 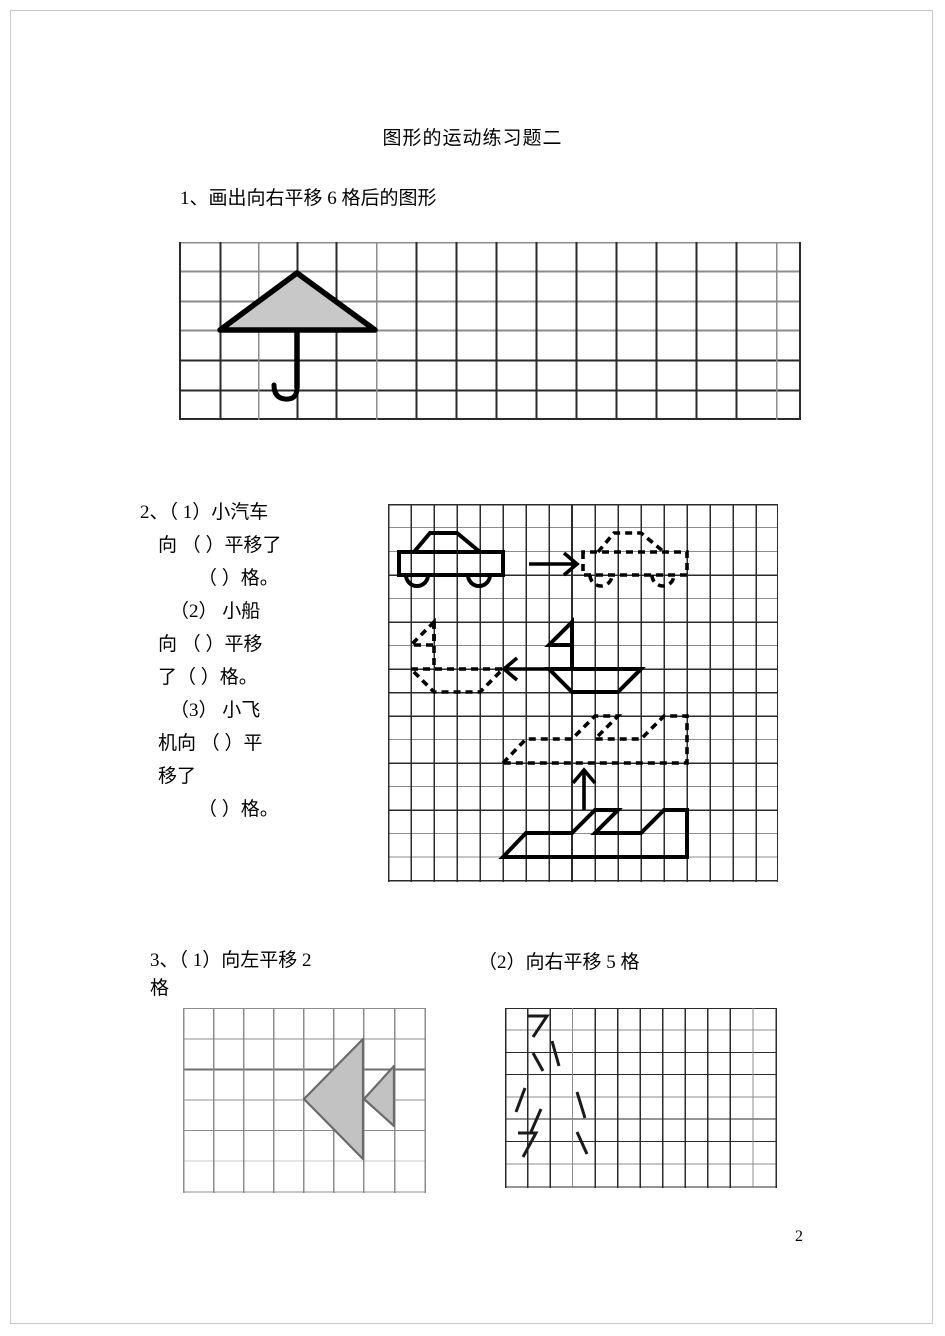 I want to click on question-3-prompt-left: 3、（ 1）向左平移 2 格, so click(x=300, y=975).